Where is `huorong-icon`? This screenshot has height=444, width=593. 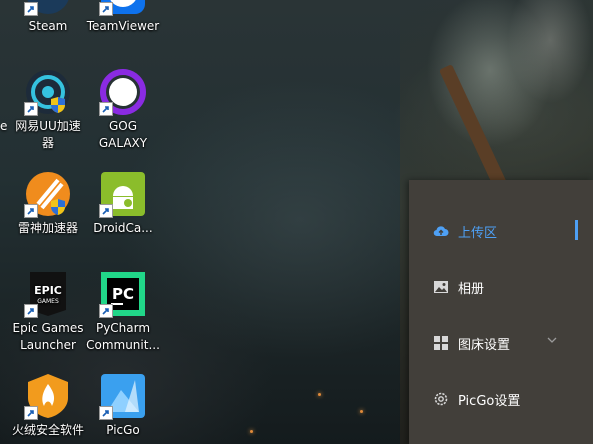
huorong-icon is located at coordinates (48, 396).